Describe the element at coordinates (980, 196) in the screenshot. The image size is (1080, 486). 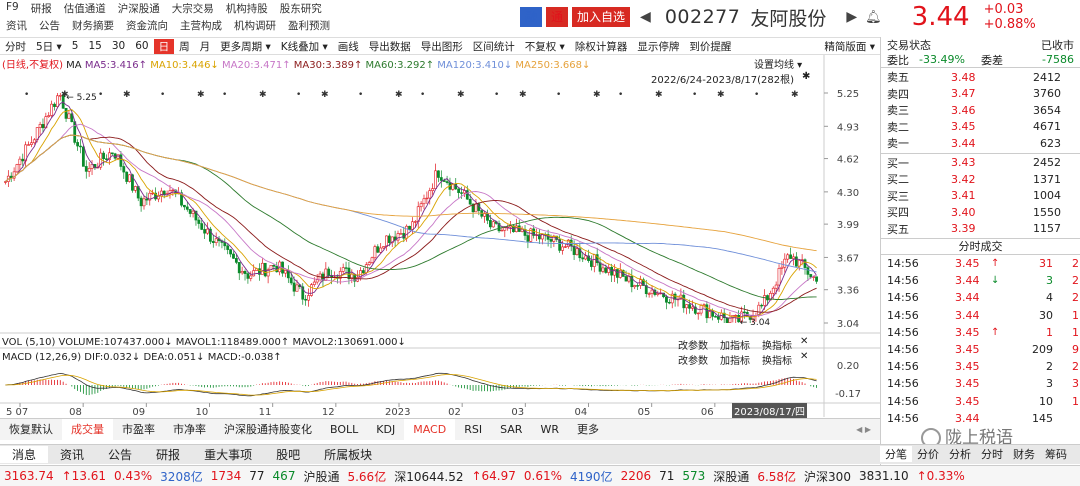
I see `order-level: 买三 3.41 1004` at that location.